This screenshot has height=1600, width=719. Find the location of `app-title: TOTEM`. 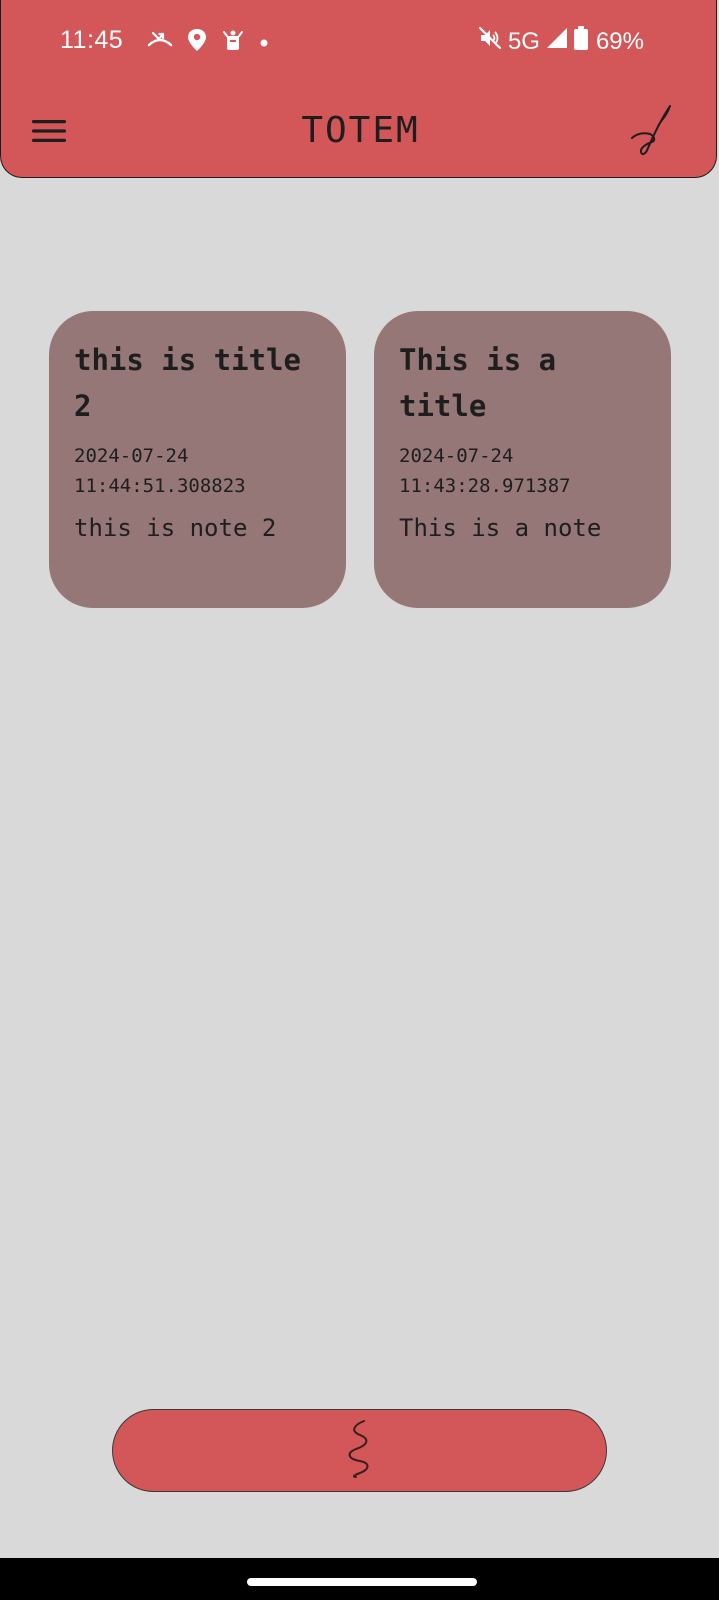

app-title: TOTEM is located at coordinates (360, 130).